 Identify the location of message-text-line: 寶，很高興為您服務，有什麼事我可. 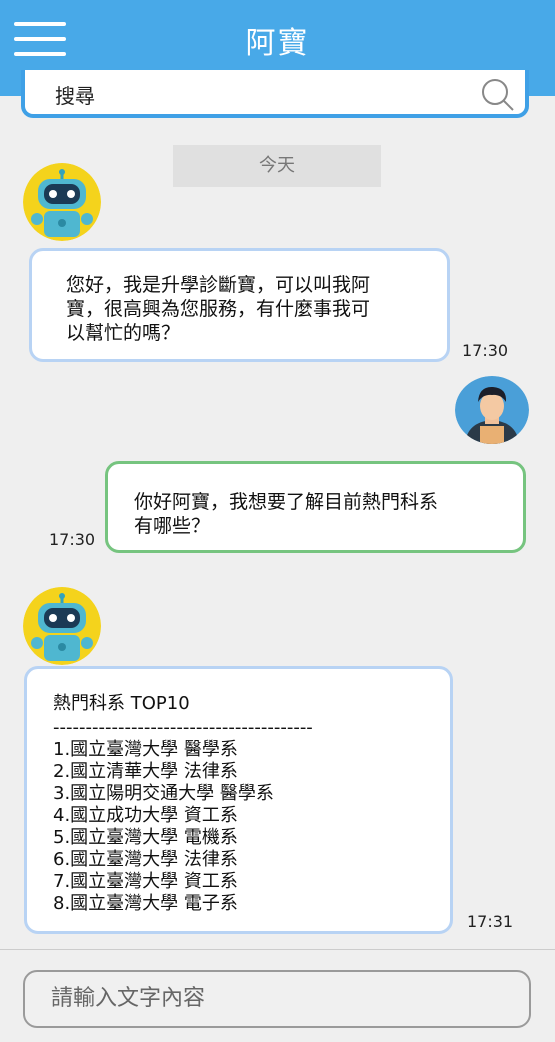
(218, 309).